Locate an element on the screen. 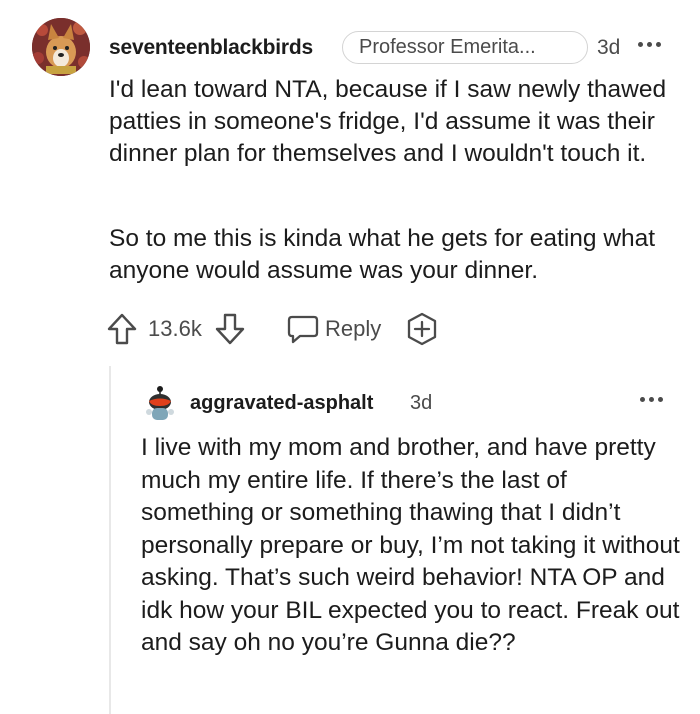 The image size is (700, 714). upvote-arrow-icon is located at coordinates (122, 329).